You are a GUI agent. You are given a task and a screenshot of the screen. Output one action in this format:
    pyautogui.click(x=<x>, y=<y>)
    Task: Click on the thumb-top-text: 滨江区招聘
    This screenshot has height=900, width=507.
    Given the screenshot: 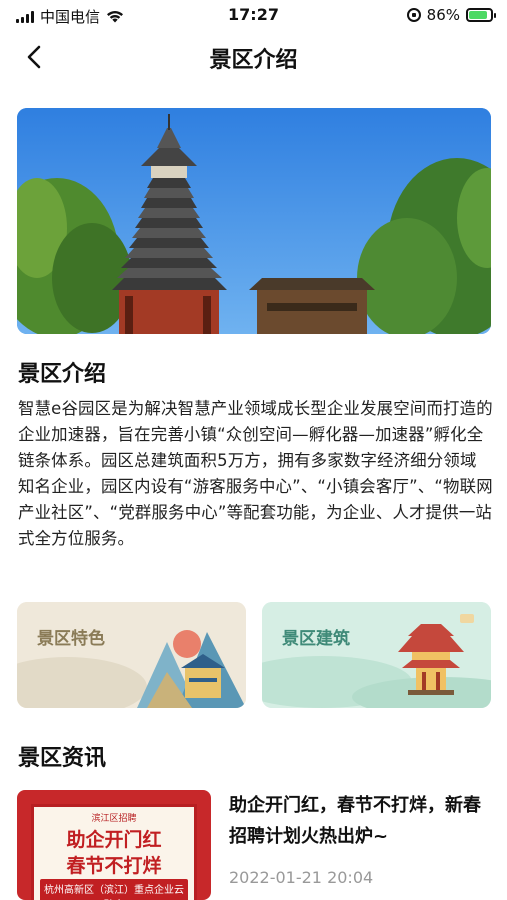 What is the action you would take?
    pyautogui.click(x=114, y=819)
    